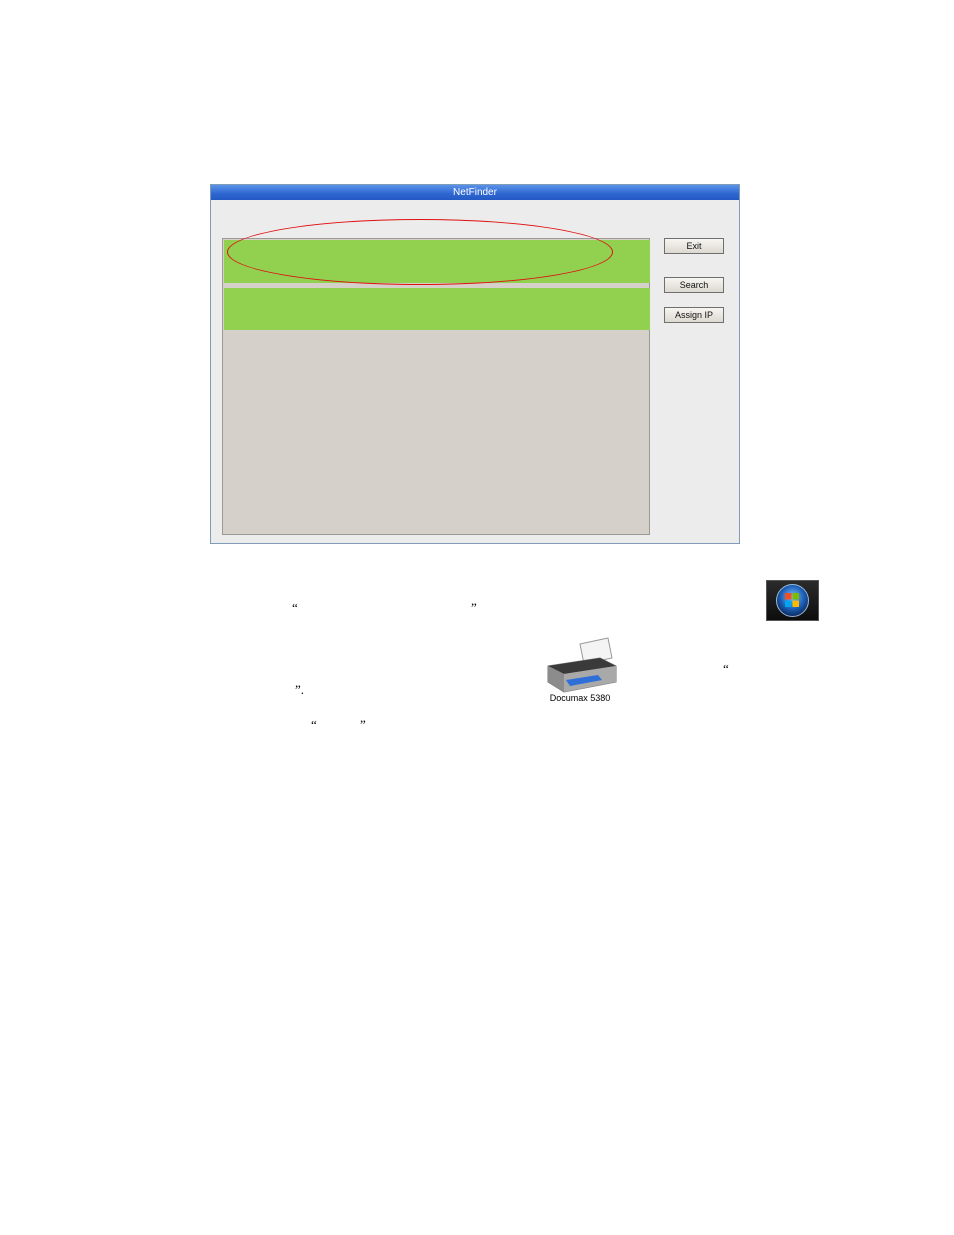 Image resolution: width=954 pixels, height=1235 pixels. What do you see at coordinates (295, 607) in the screenshot?
I see `open-quote-1: “` at bounding box center [295, 607].